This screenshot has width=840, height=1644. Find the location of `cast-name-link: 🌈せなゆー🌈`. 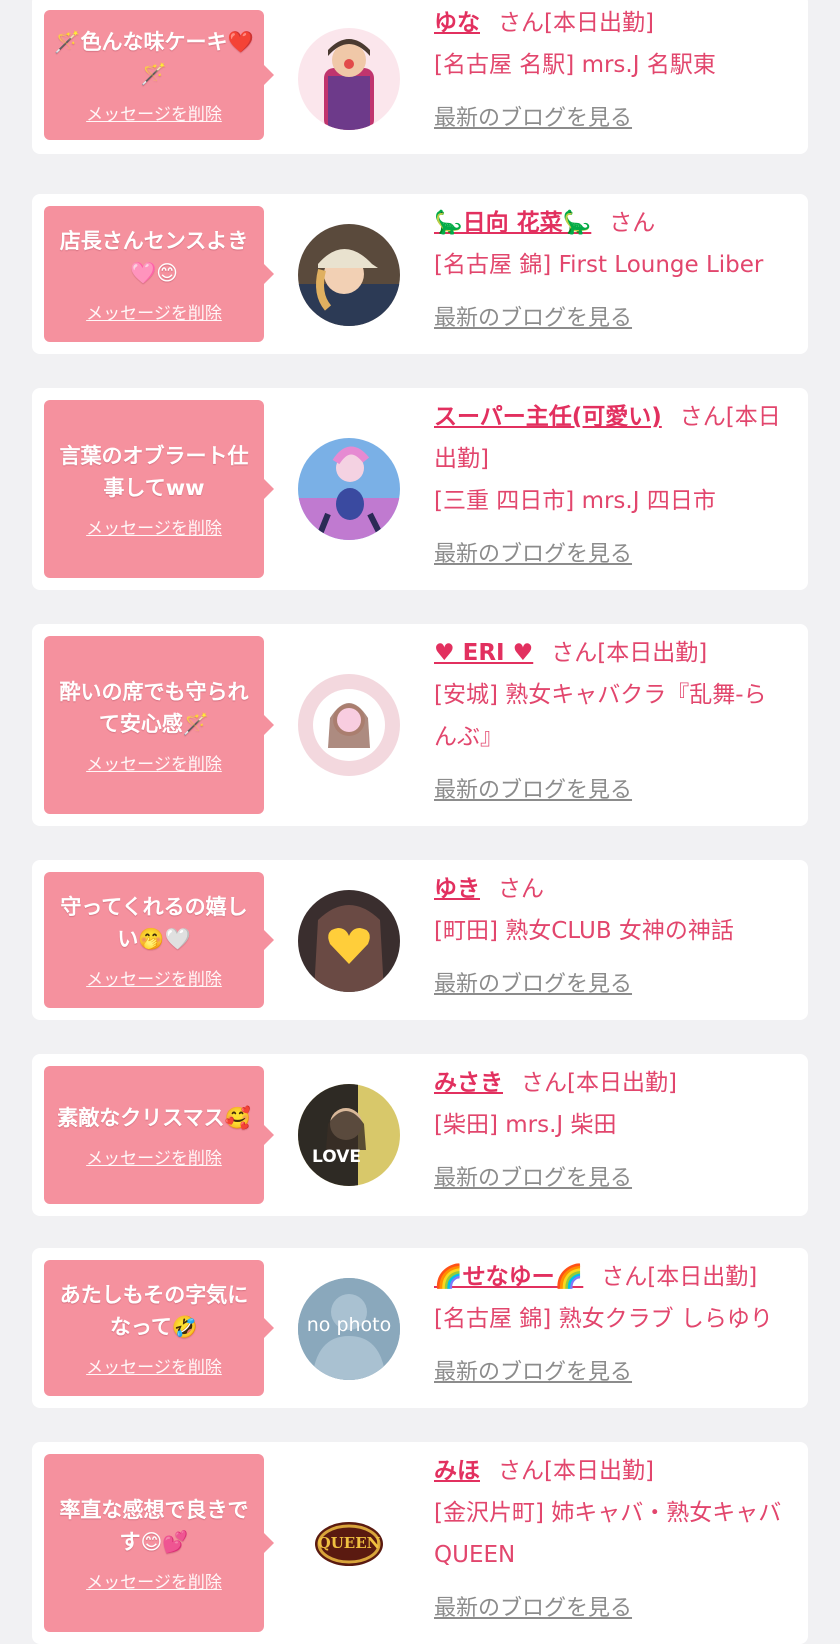

cast-name-link: 🌈せなゆー🌈 is located at coordinates (508, 1277).